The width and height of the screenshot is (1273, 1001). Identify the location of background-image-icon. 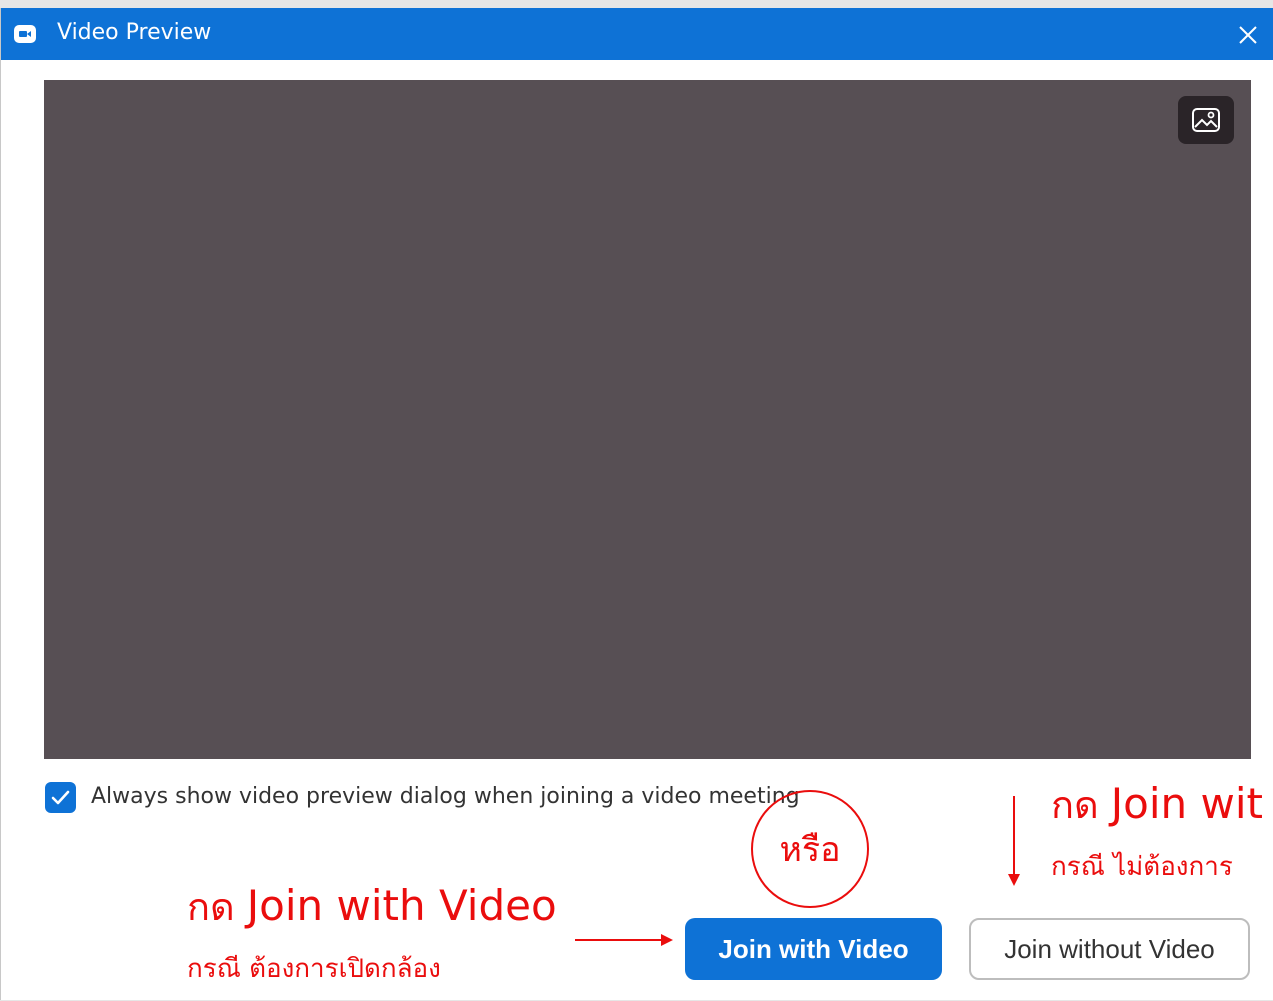
(1206, 120).